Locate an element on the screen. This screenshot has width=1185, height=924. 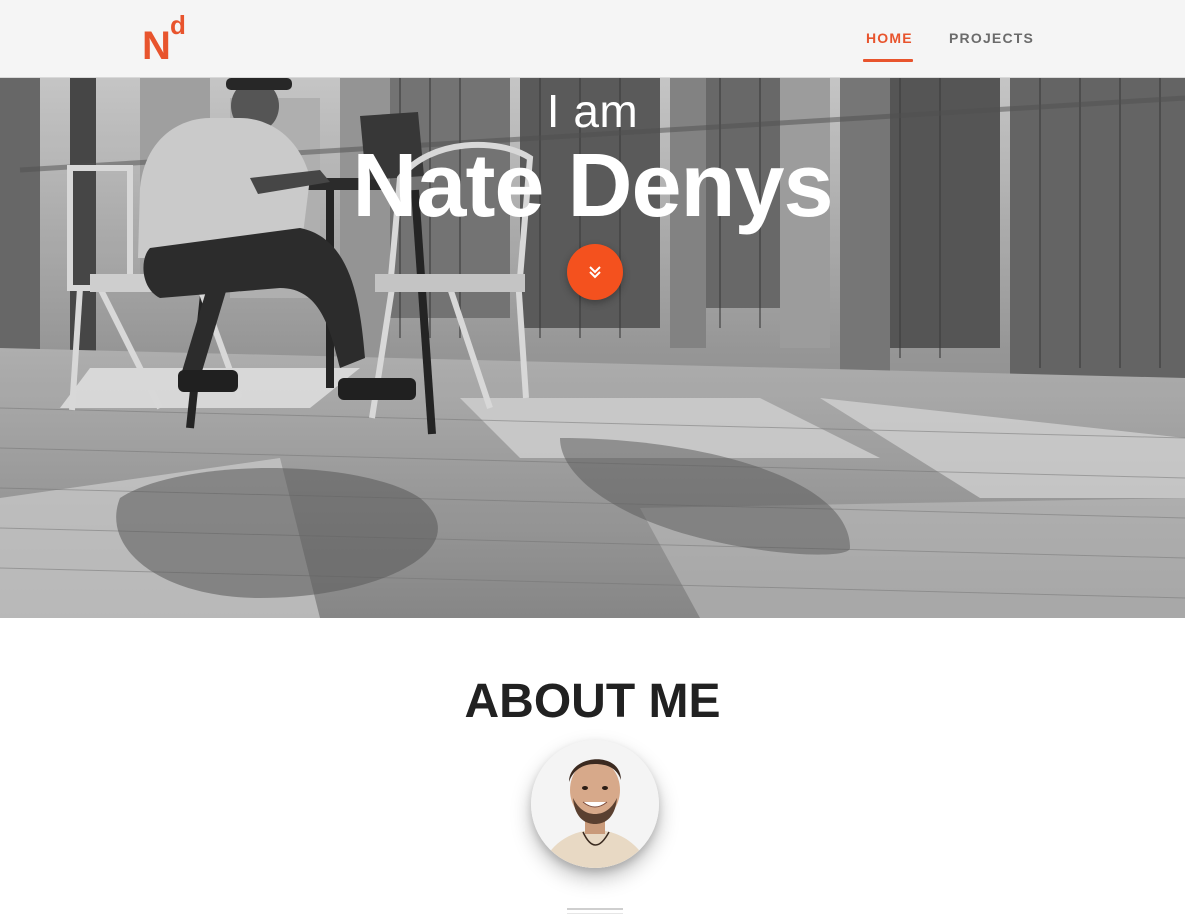
logo-letter-d: d is located at coordinates (178, 25).